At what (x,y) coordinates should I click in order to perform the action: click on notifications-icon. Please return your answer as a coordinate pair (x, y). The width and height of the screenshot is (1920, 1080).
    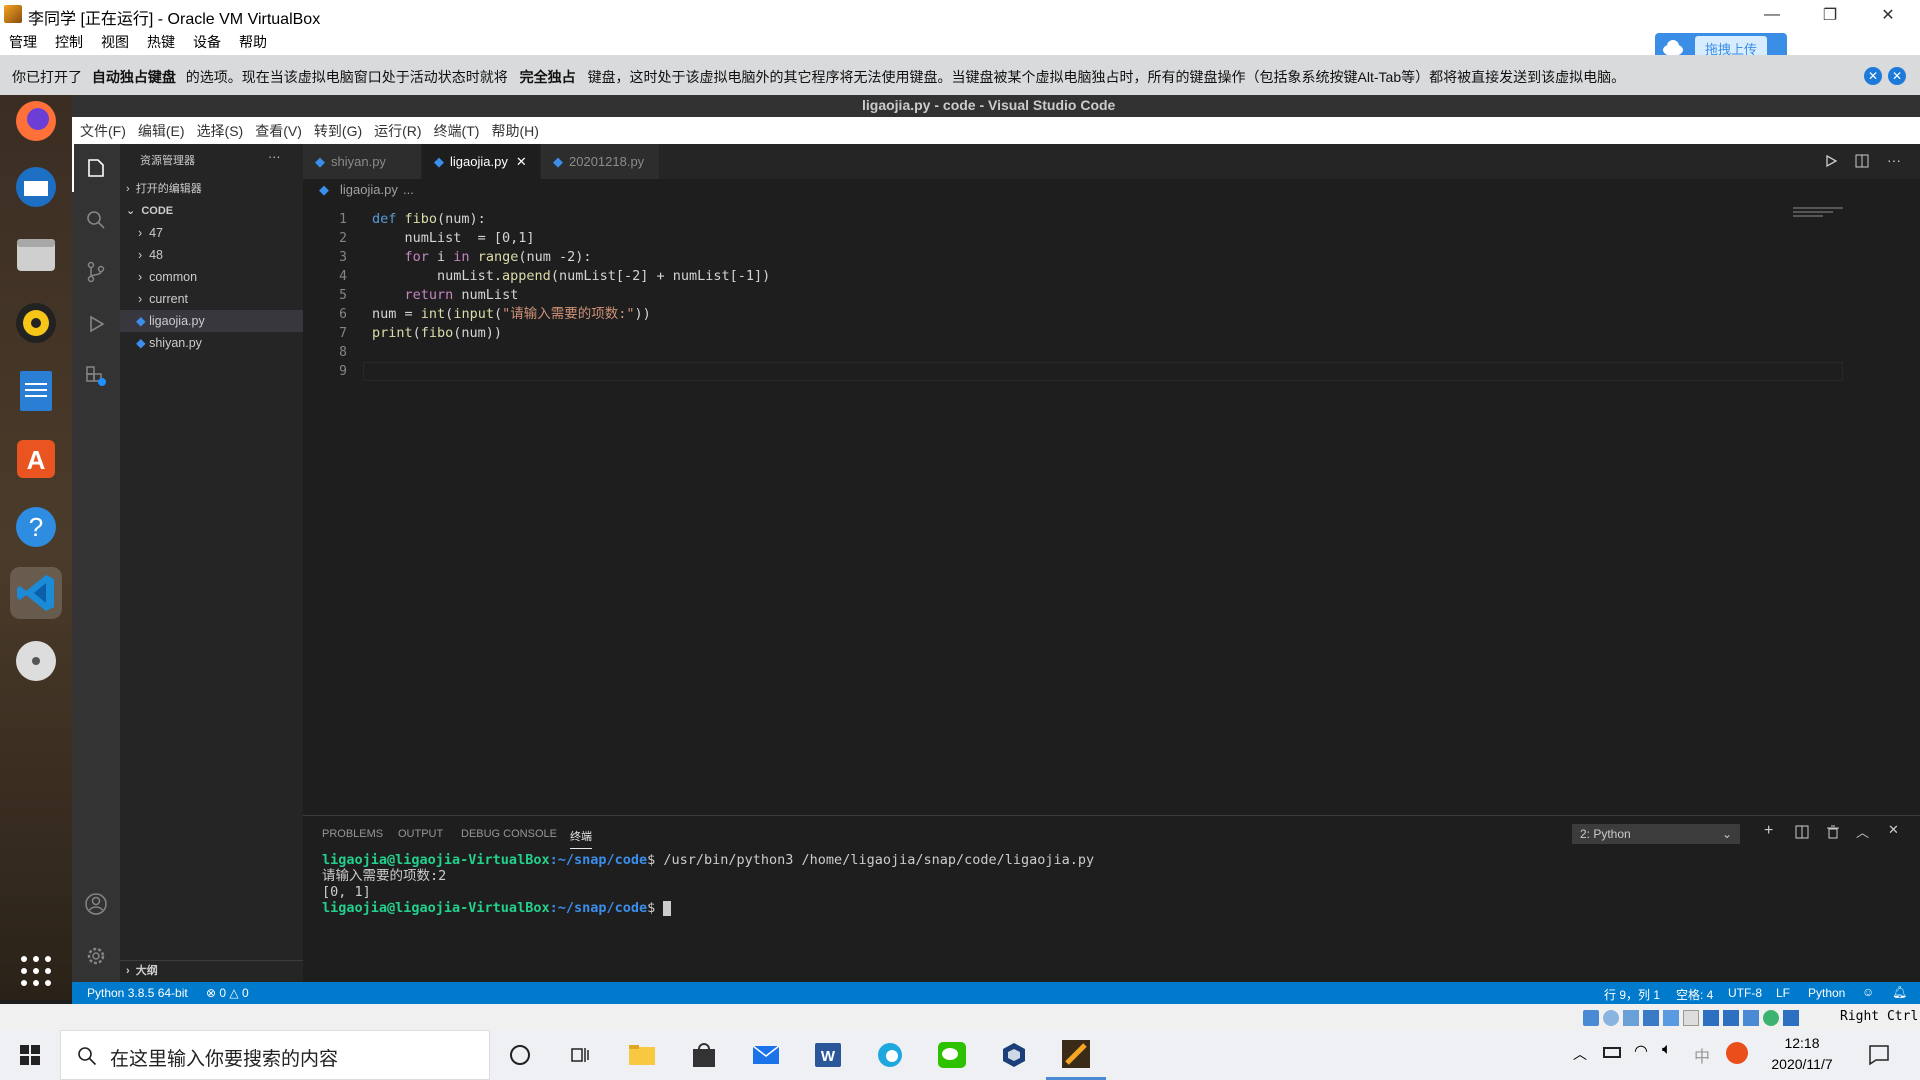
    Looking at the image, I should click on (1879, 1055).